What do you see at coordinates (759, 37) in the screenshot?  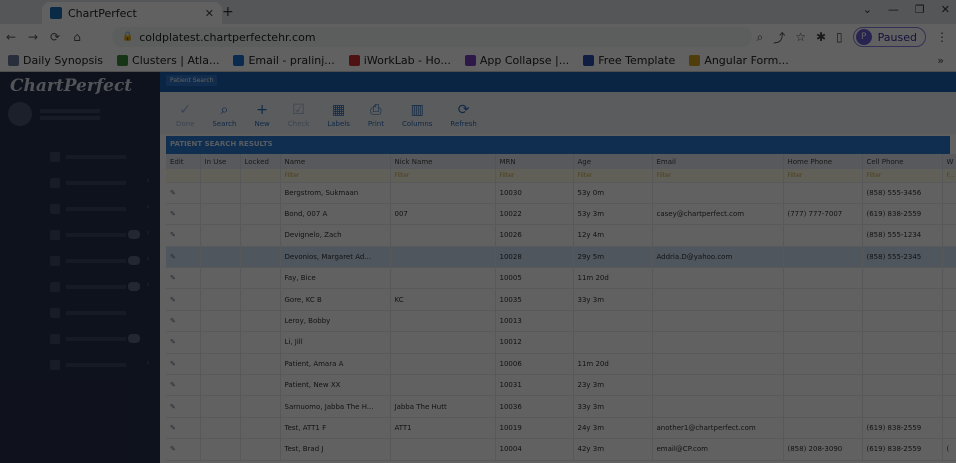 I see `zoom-icon: ⌕` at bounding box center [759, 37].